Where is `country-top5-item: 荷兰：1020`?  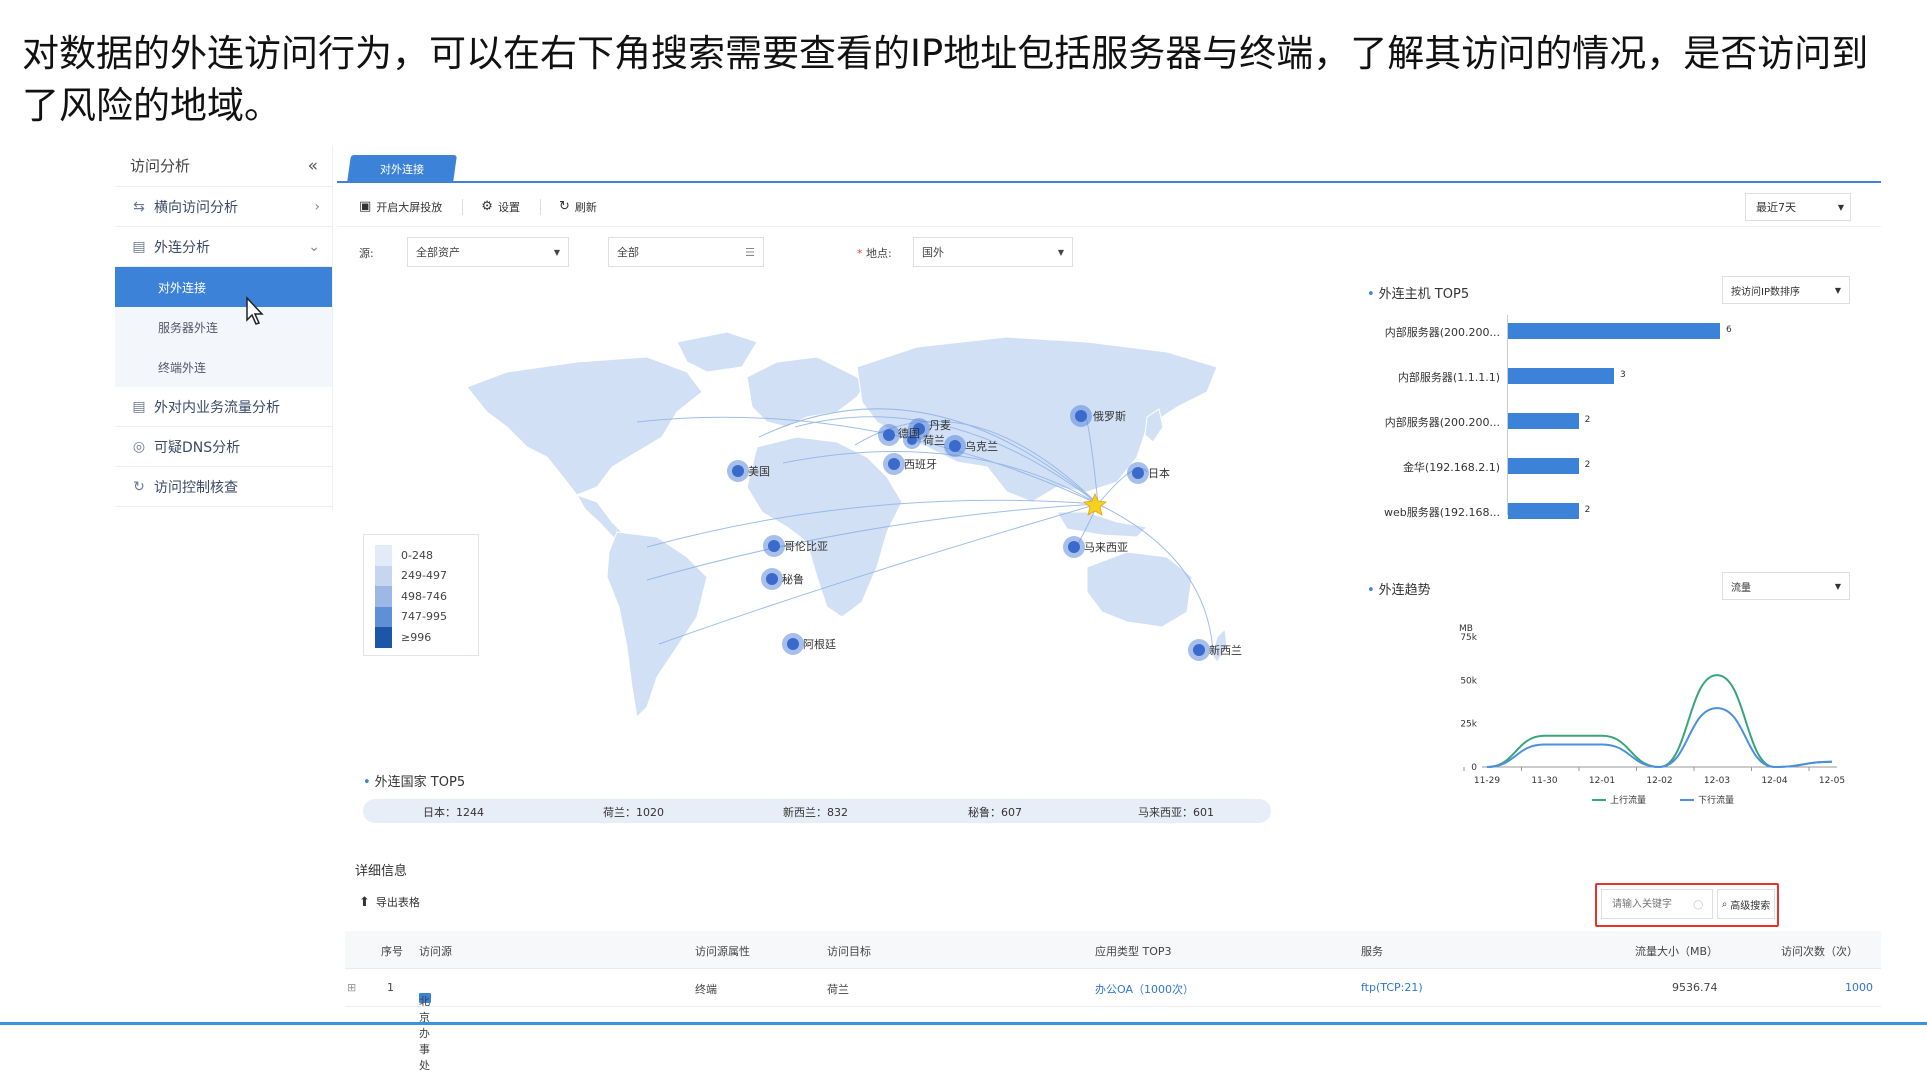 country-top5-item: 荷兰：1020 is located at coordinates (633, 812).